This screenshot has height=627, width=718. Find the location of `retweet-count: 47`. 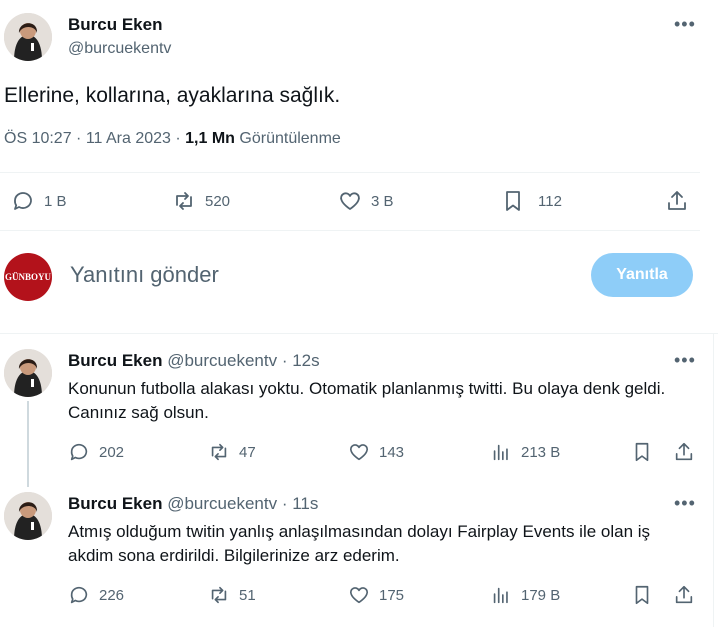

retweet-count: 47 is located at coordinates (247, 452).